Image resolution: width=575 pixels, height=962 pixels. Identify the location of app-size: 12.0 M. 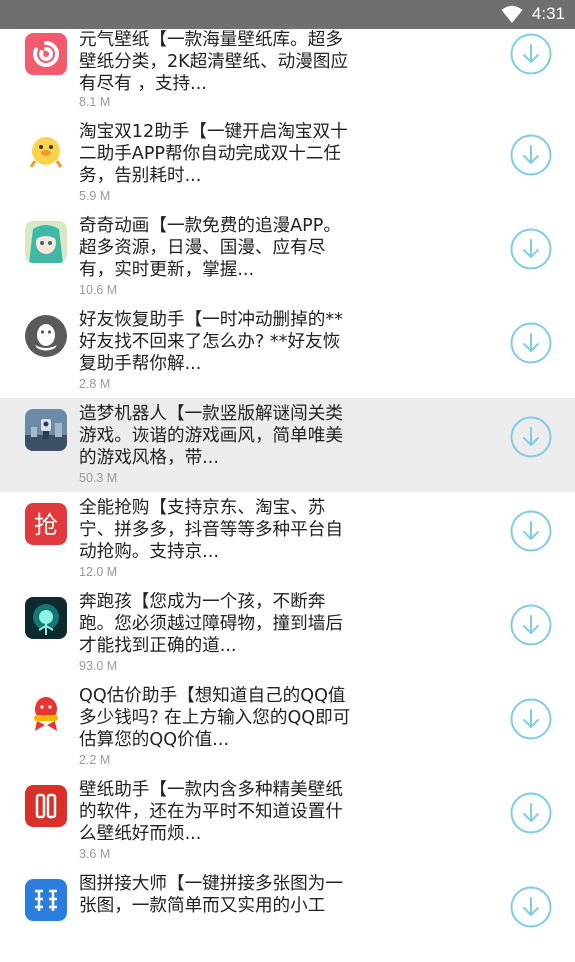
(98, 572).